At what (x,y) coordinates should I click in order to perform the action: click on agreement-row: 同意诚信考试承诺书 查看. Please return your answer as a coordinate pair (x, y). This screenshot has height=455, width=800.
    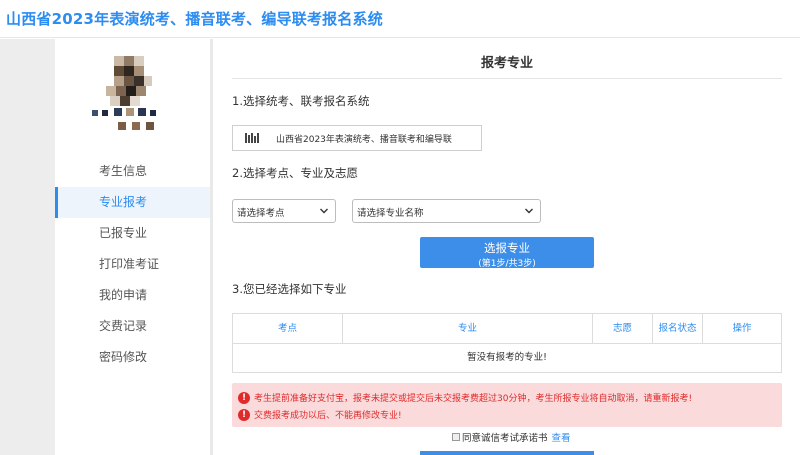
    Looking at the image, I should click on (511, 437).